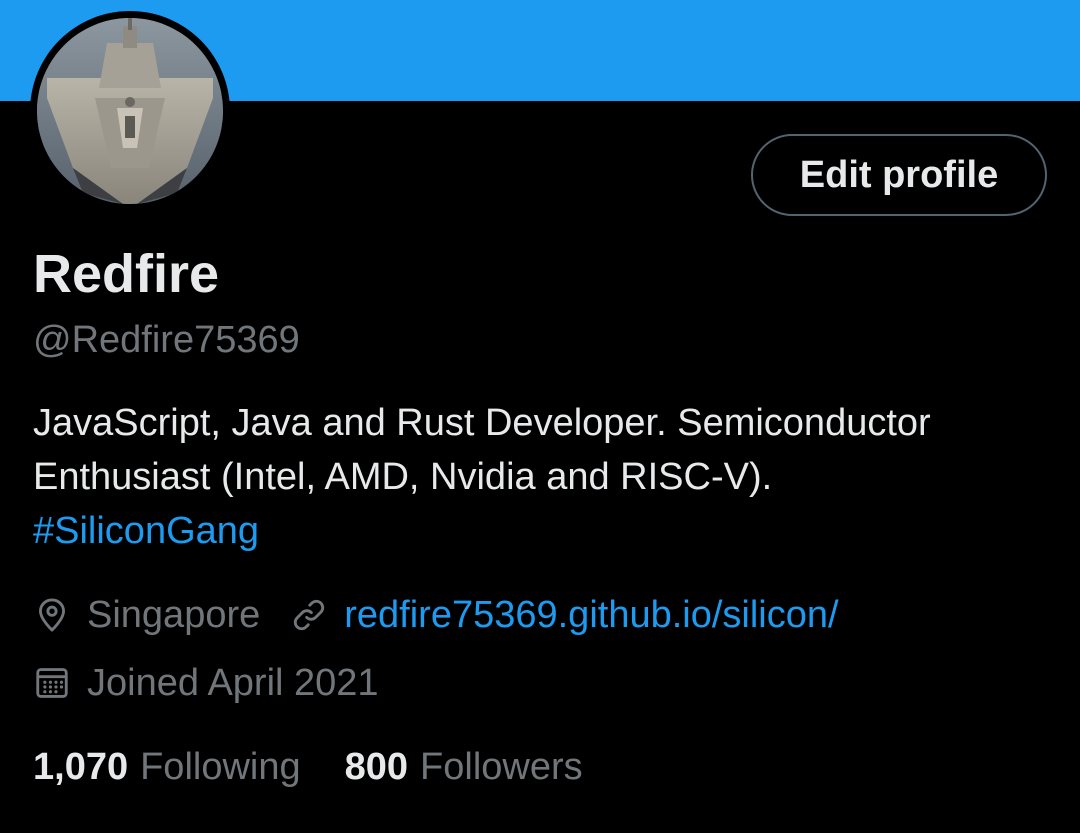 This screenshot has width=1080, height=833. What do you see at coordinates (52, 615) in the screenshot?
I see `location-pin-icon` at bounding box center [52, 615].